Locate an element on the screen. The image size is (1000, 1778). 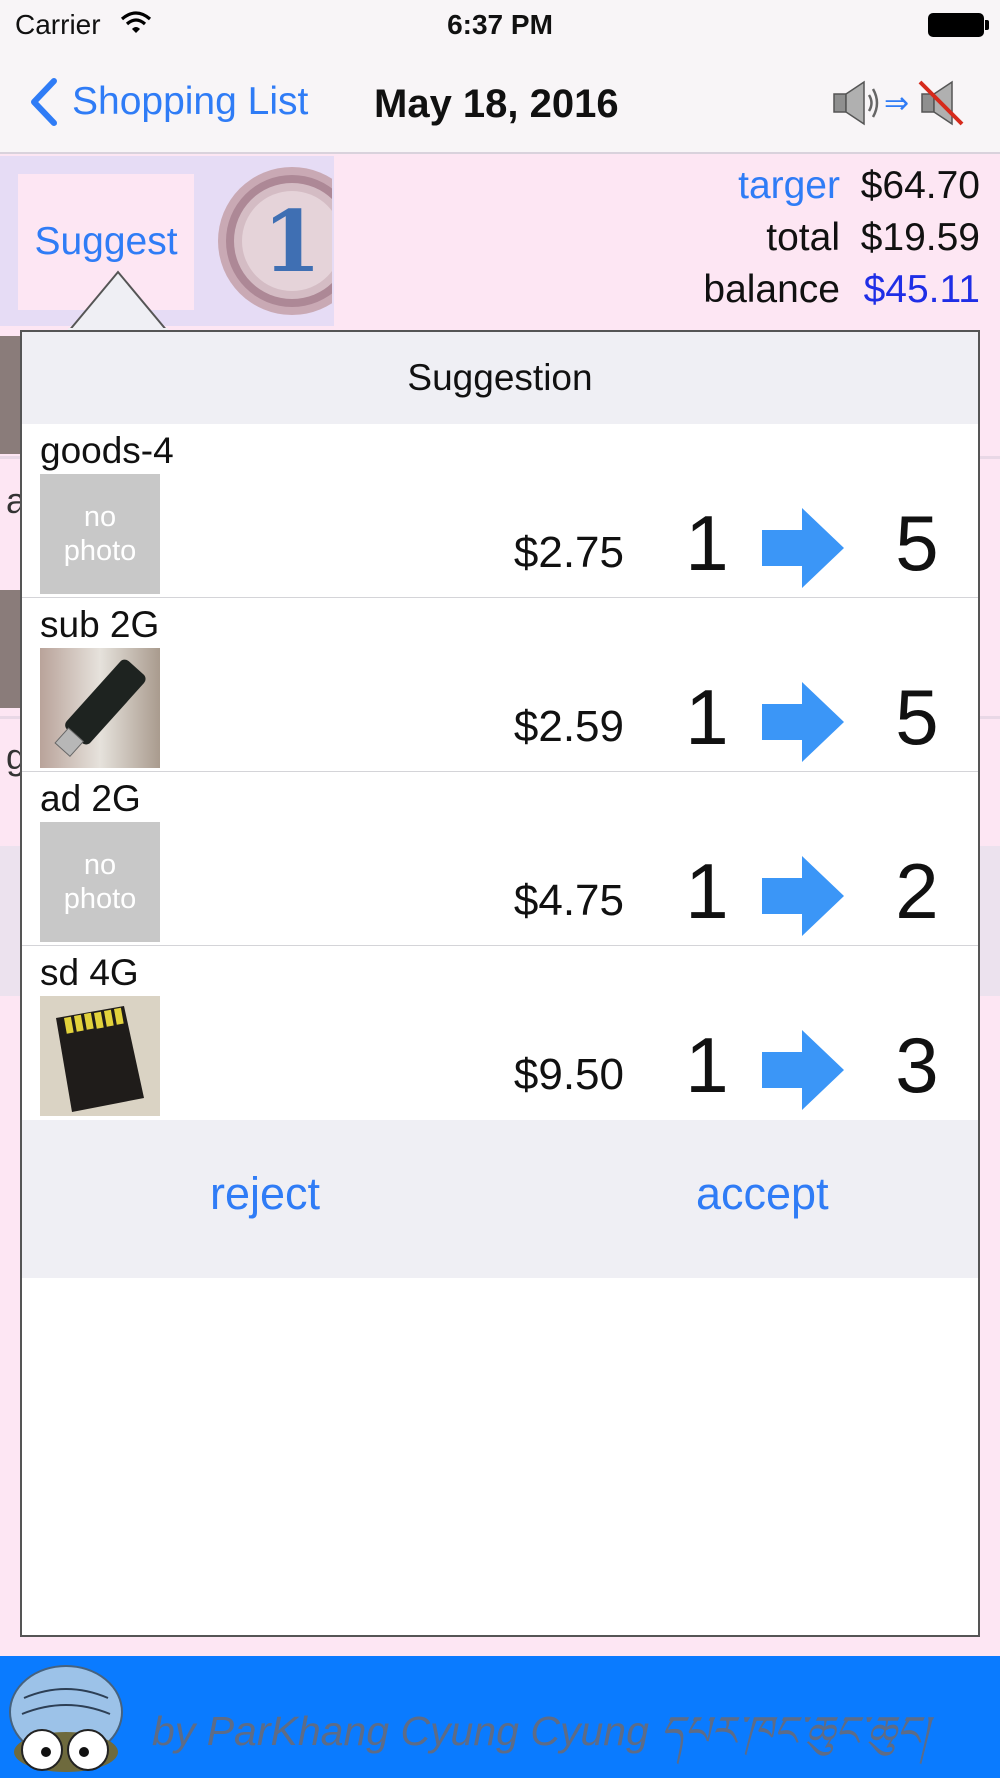
status-bar: Carrier 6:37 PM is located at coordinates (500, 26).